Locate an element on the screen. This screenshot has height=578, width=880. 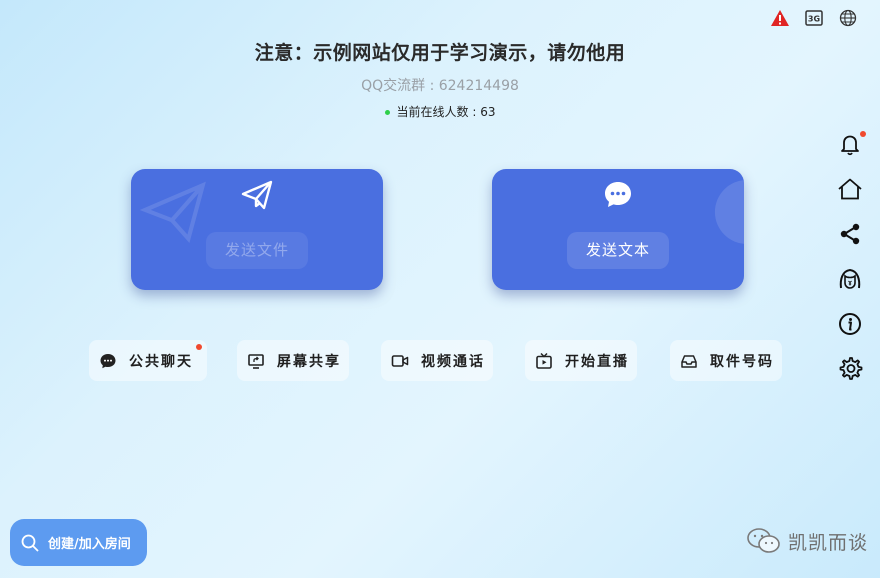
online-count-label: 当前在线人数 : 63 is located at coordinates (446, 112).